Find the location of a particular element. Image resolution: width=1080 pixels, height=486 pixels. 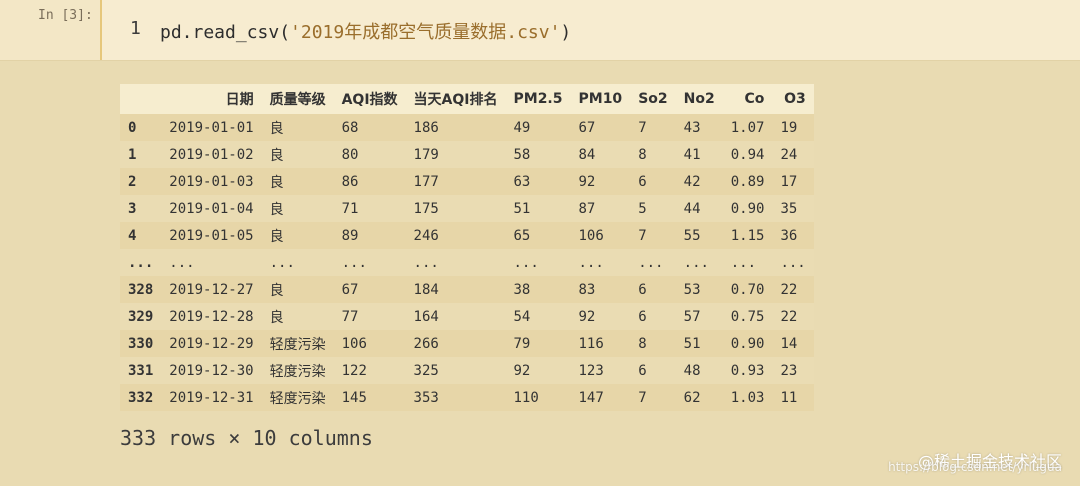

dataframe-shape: 333 rows × 10 columns is located at coordinates (246, 438).